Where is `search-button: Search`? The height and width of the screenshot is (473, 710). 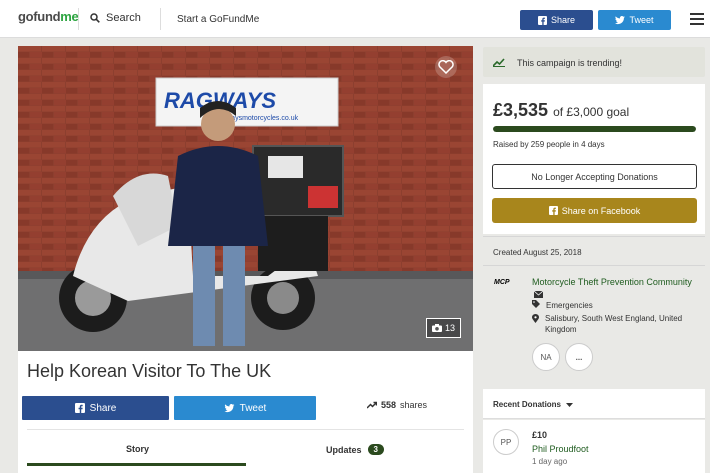 search-button: Search is located at coordinates (115, 18).